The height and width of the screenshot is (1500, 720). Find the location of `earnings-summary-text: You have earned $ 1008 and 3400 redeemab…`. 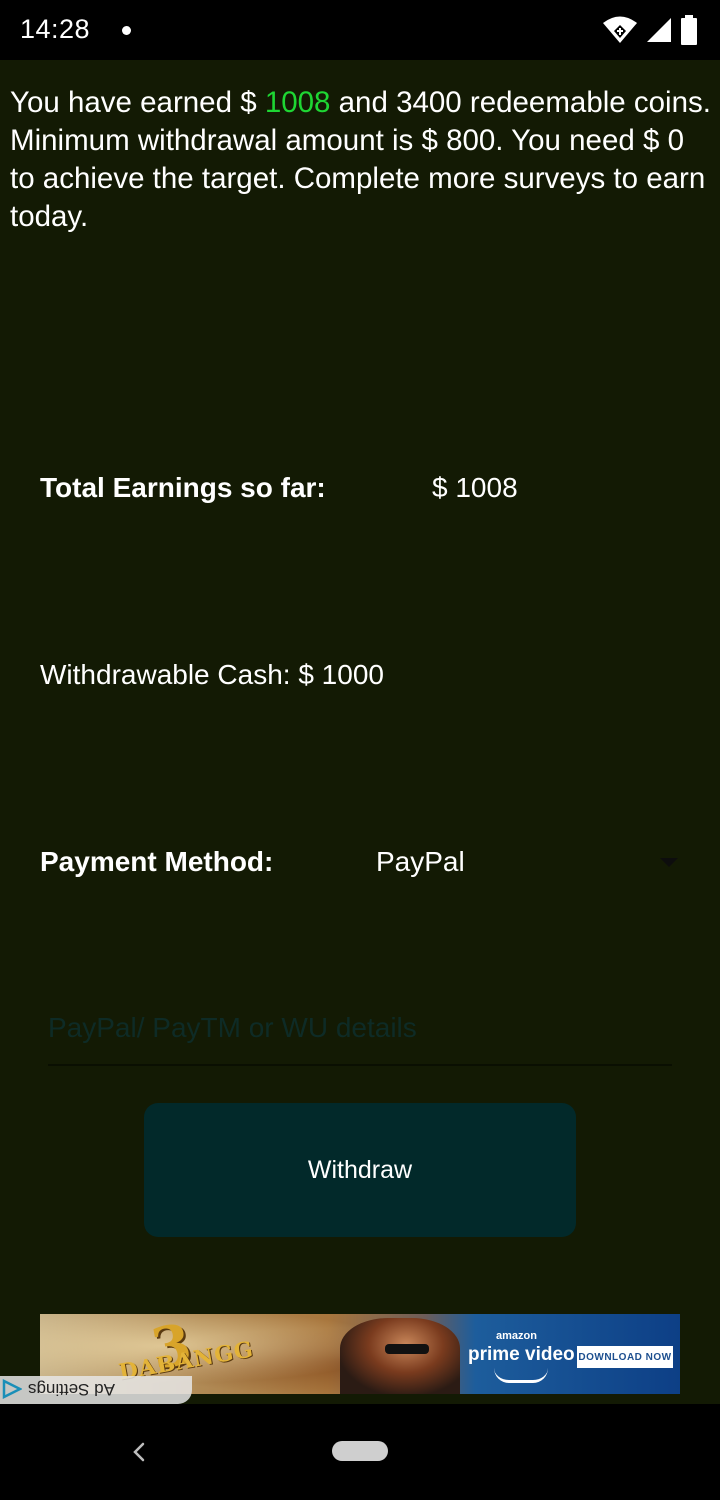

earnings-summary-text: You have earned $ 1008 and 3400 redeemab… is located at coordinates (362, 160).